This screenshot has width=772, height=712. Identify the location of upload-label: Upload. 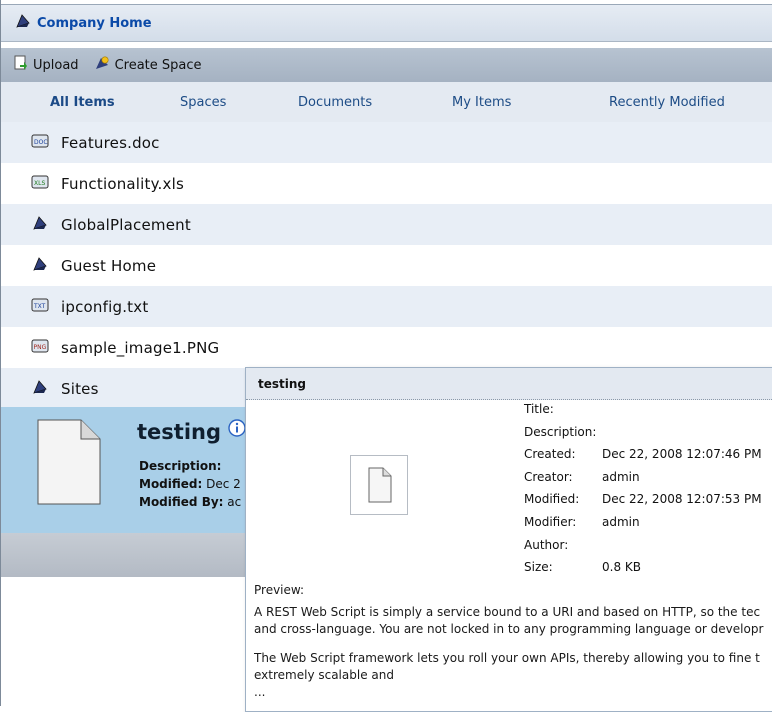
(56, 65).